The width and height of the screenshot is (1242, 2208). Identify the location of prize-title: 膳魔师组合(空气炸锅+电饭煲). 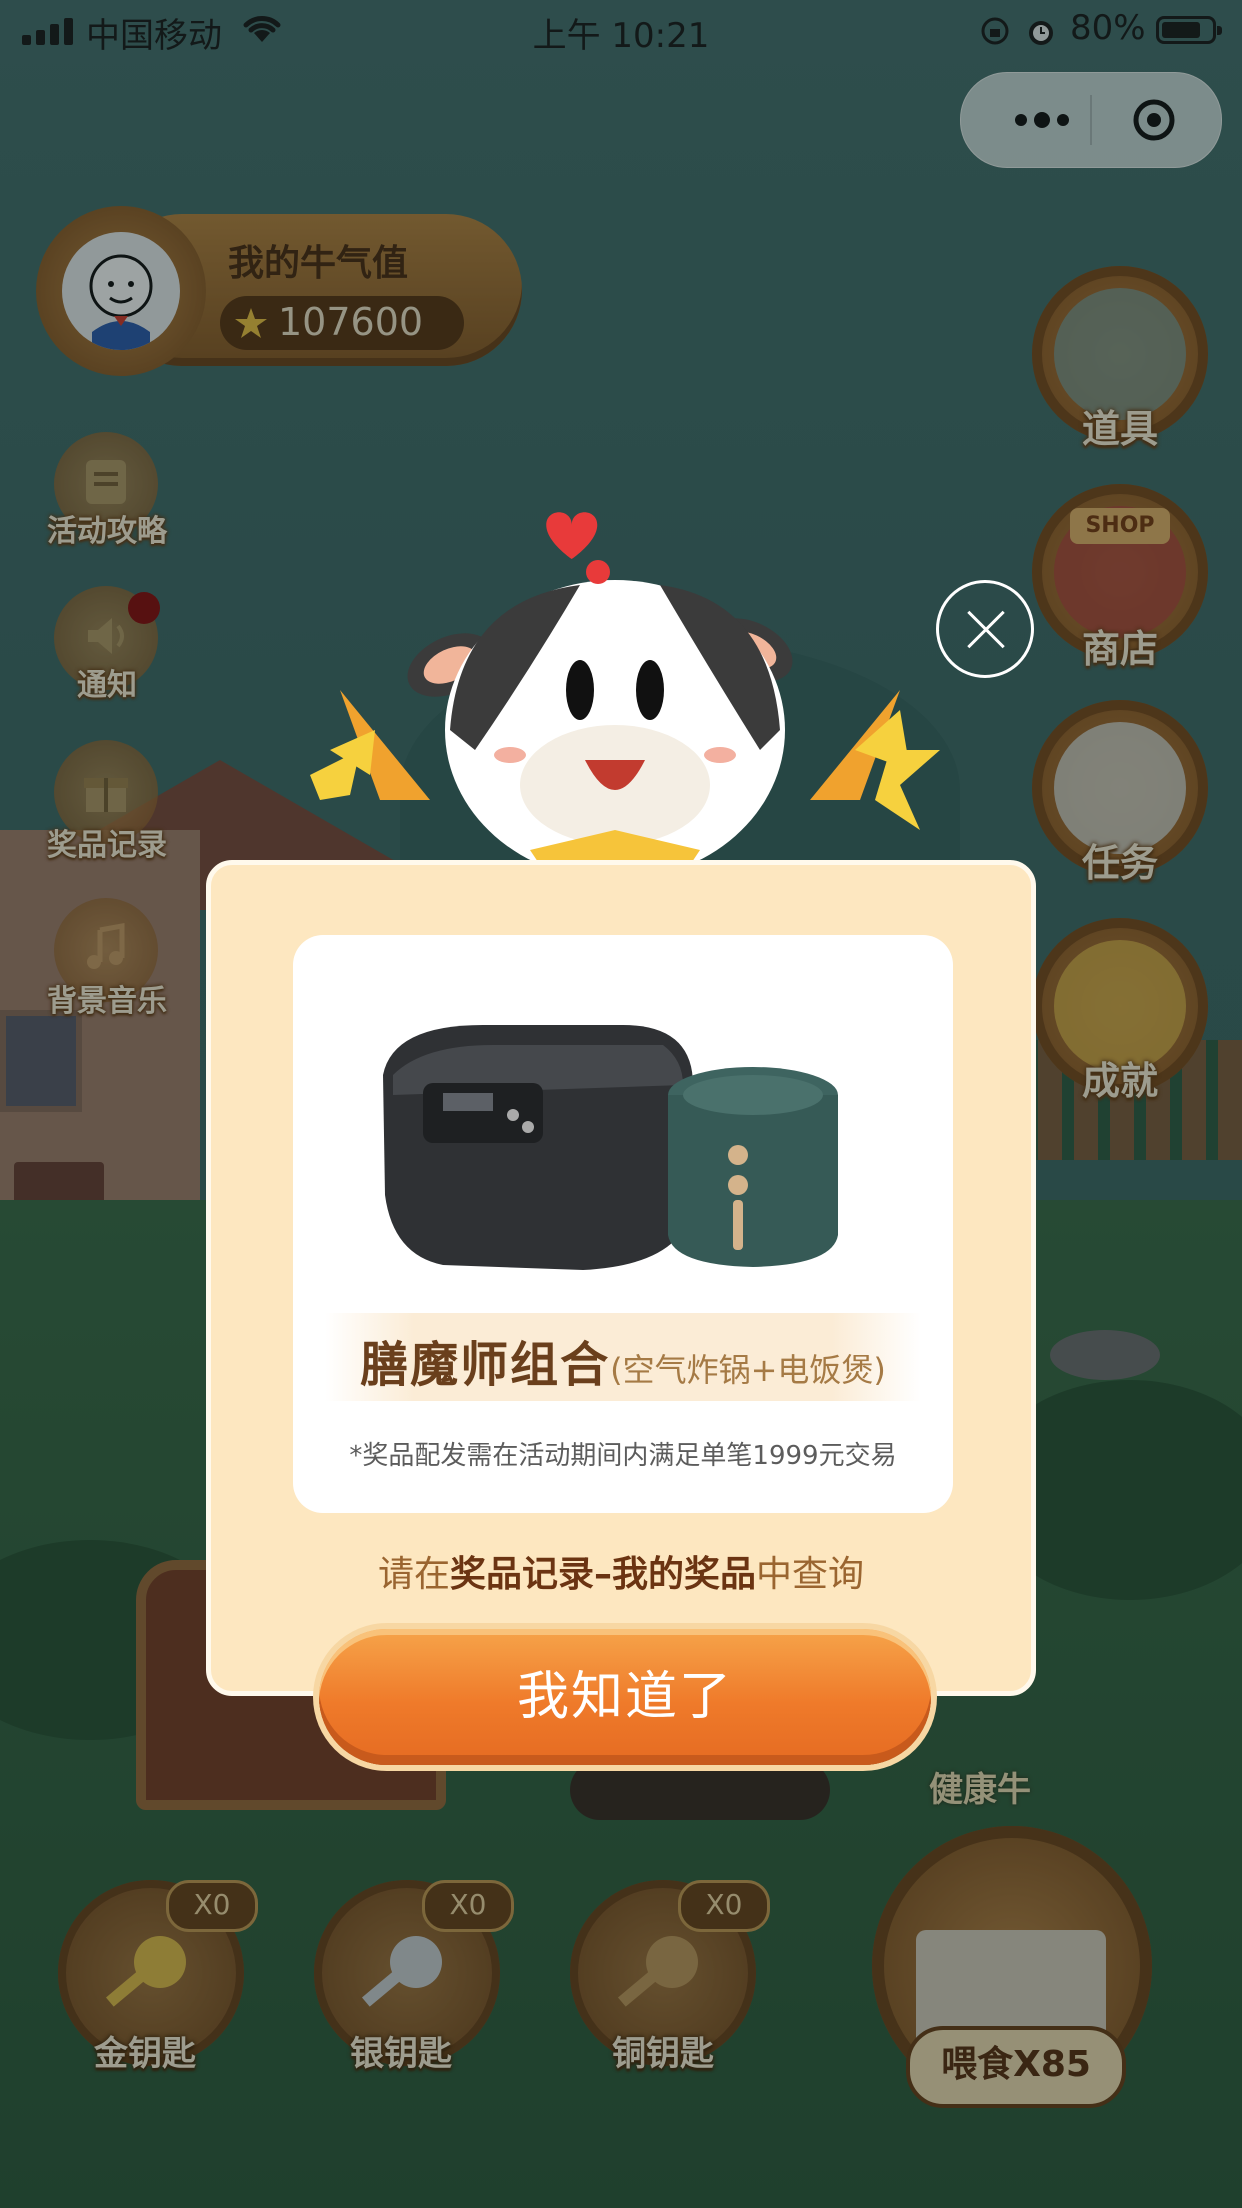
(623, 1360).